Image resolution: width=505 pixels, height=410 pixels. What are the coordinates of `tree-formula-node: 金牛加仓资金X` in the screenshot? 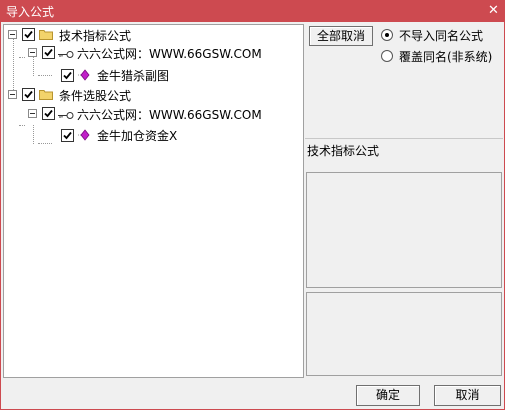 It's located at (152, 135).